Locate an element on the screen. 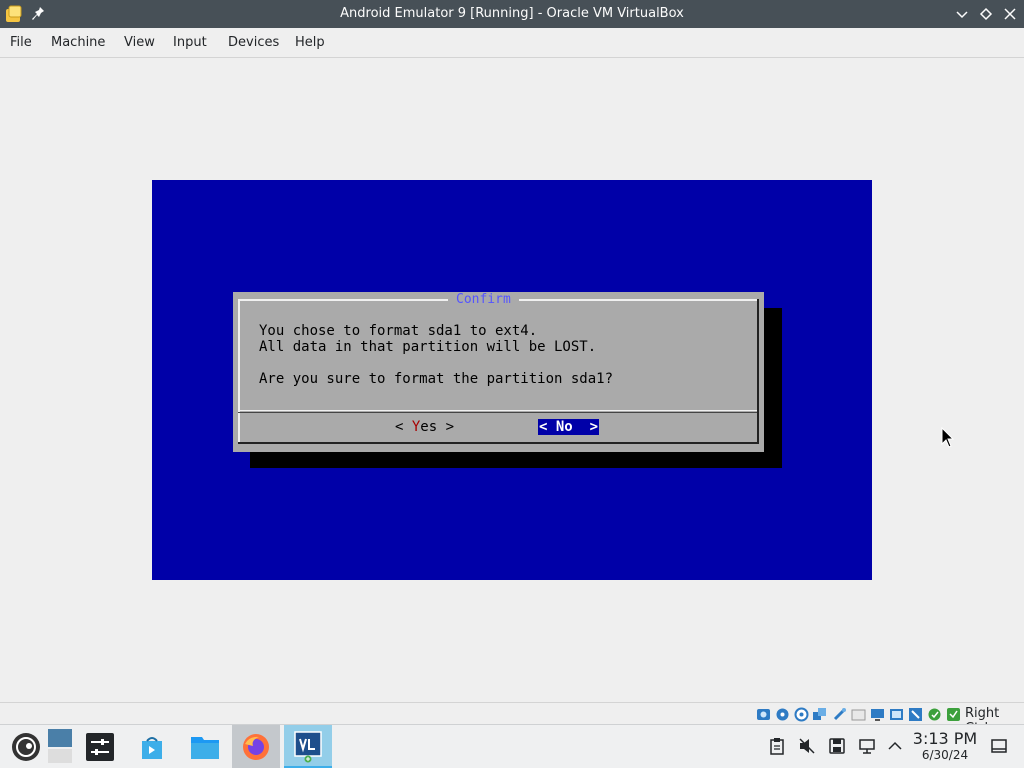  minimize-icon is located at coordinates (962, 14).